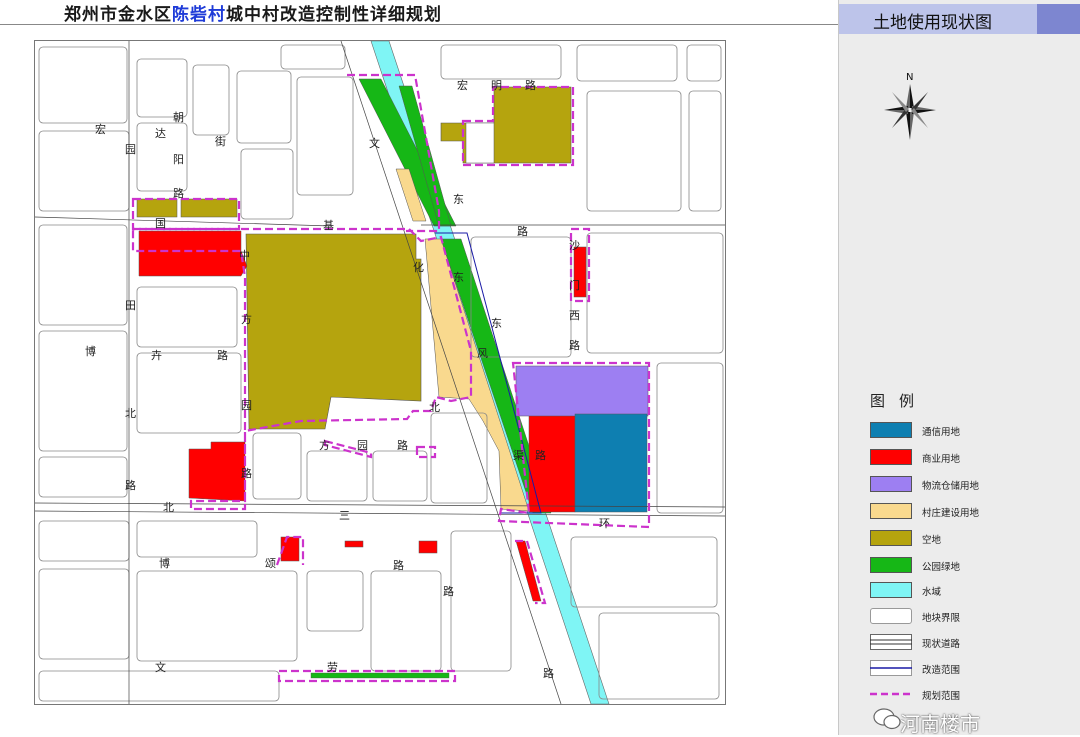  I want to click on label-bei3: 北, so click(434, 407).